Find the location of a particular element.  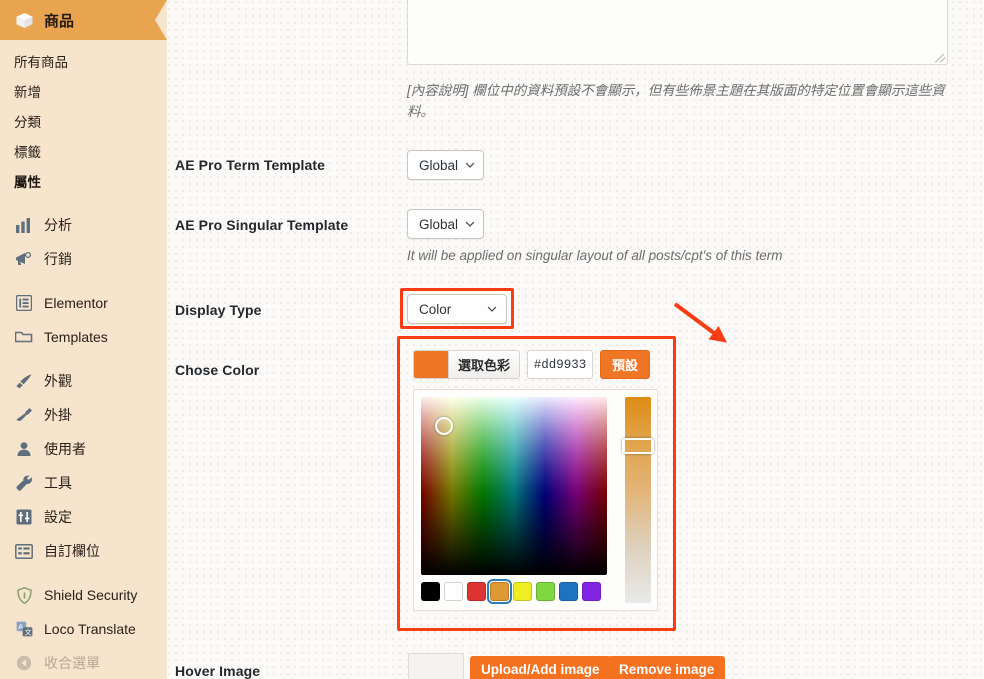

chevron-down-icon is located at coordinates (470, 165).